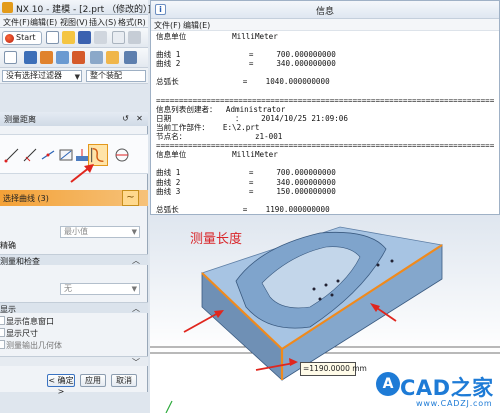 The width and height of the screenshot is (500, 413). Describe the element at coordinates (325, 25) in the screenshot. I see `info-menubar: 文件(F) 编辑(E)` at that location.